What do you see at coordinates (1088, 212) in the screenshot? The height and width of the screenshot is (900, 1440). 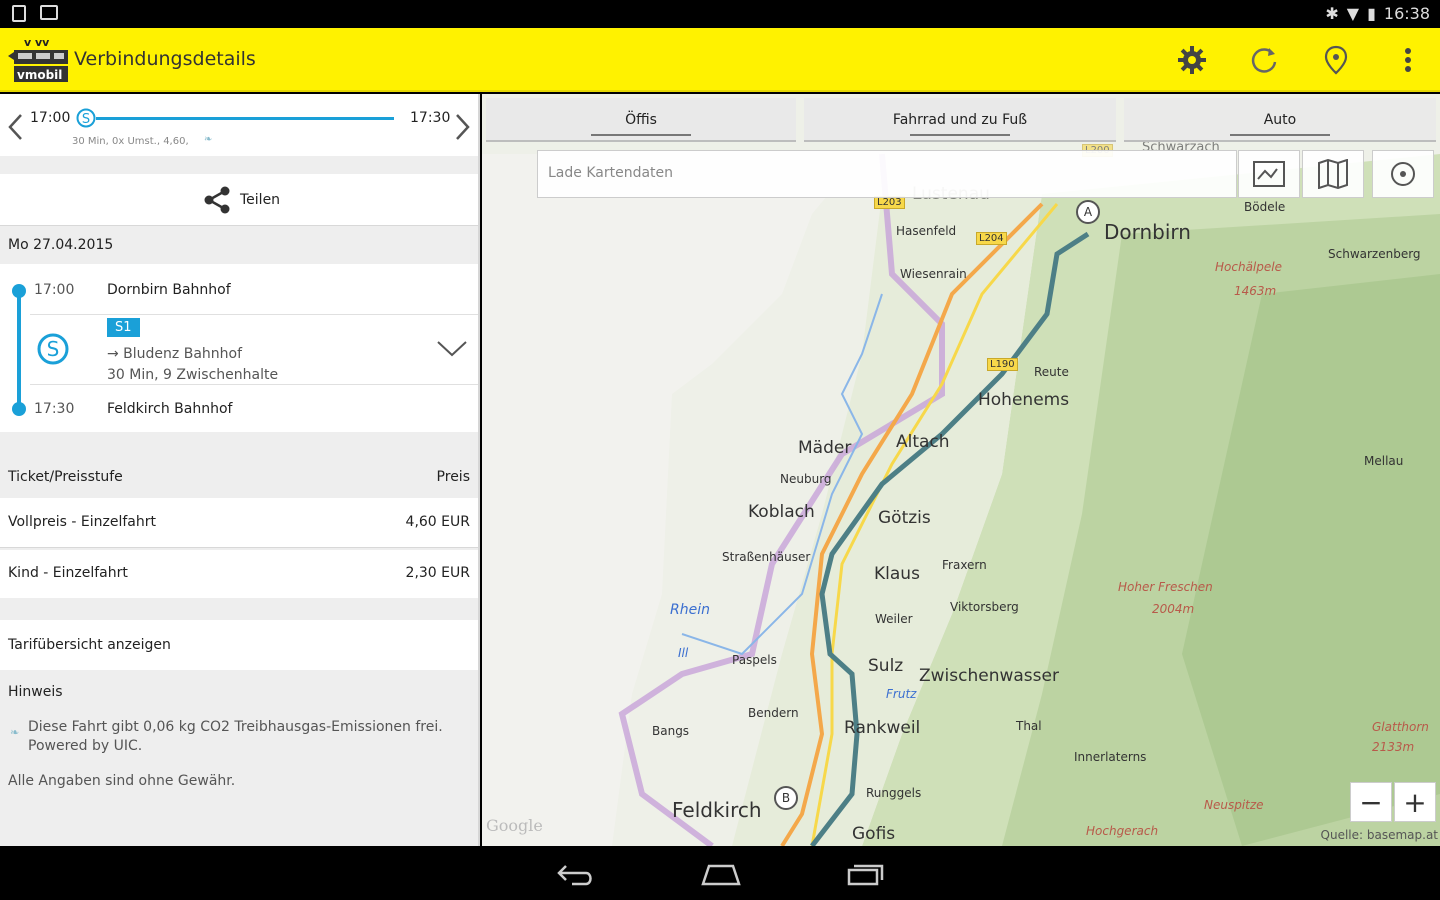 I see `start-marker: A` at bounding box center [1088, 212].